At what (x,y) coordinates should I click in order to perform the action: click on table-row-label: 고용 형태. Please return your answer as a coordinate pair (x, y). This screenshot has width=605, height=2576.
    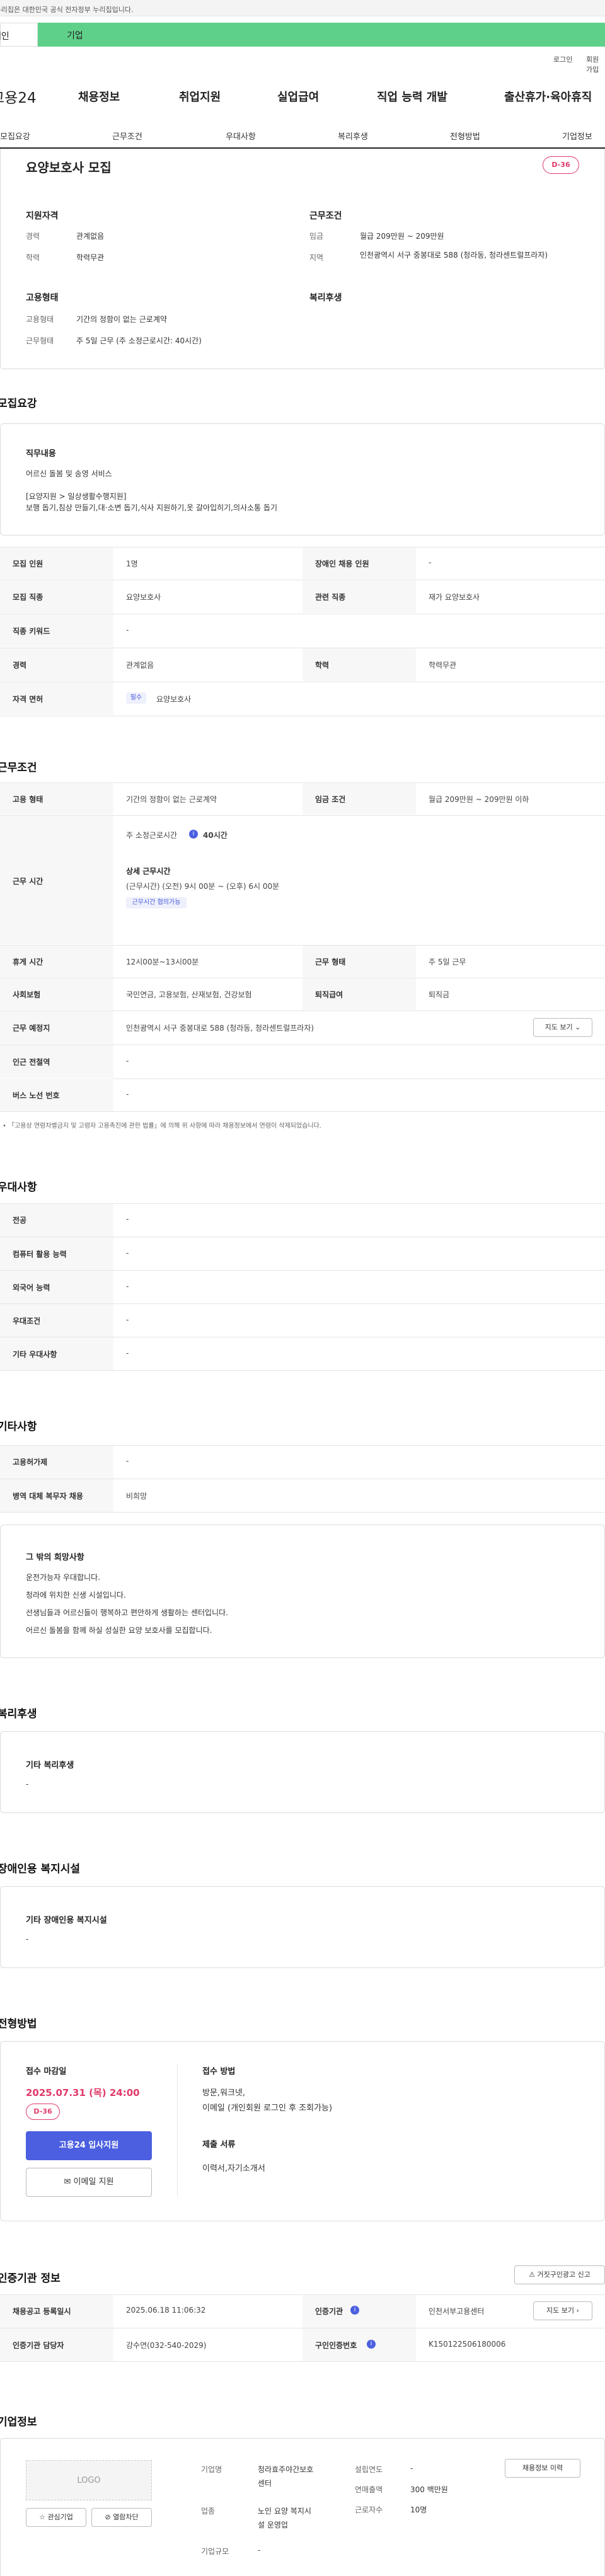
    Looking at the image, I should click on (28, 799).